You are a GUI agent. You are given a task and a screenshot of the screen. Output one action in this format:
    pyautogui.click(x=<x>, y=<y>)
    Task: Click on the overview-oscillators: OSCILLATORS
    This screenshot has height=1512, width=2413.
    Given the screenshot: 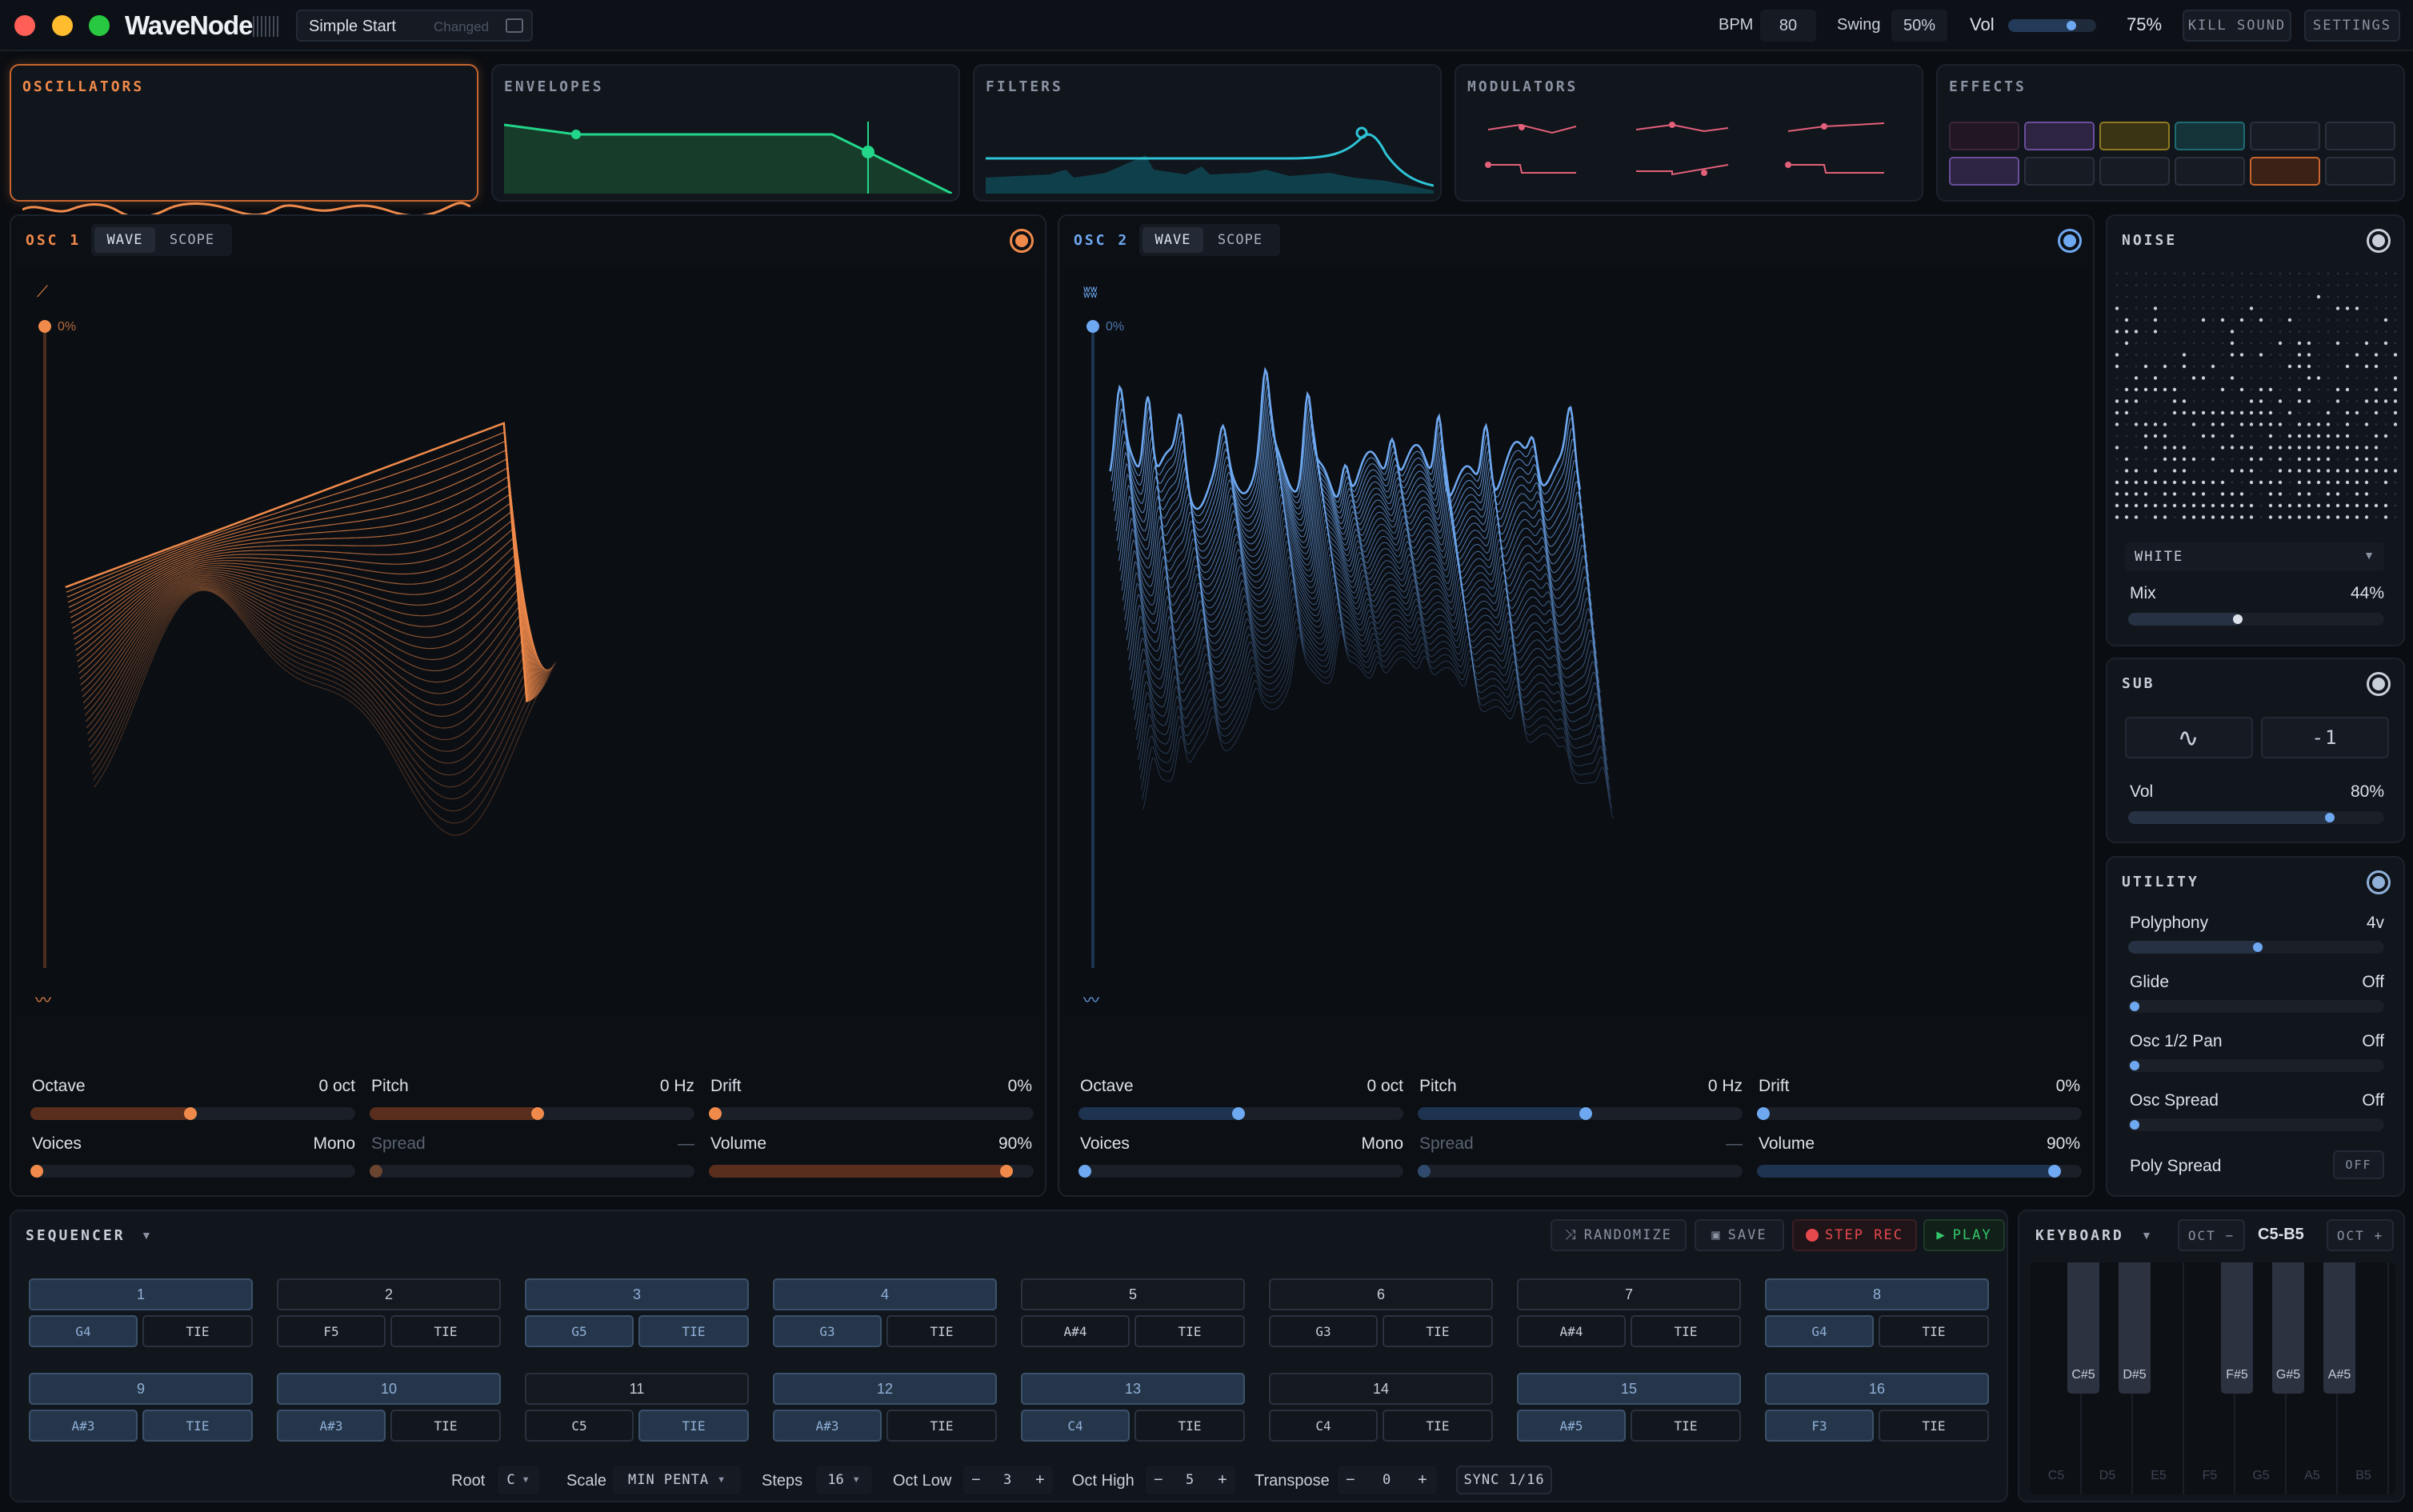 What is the action you would take?
    pyautogui.click(x=244, y=141)
    